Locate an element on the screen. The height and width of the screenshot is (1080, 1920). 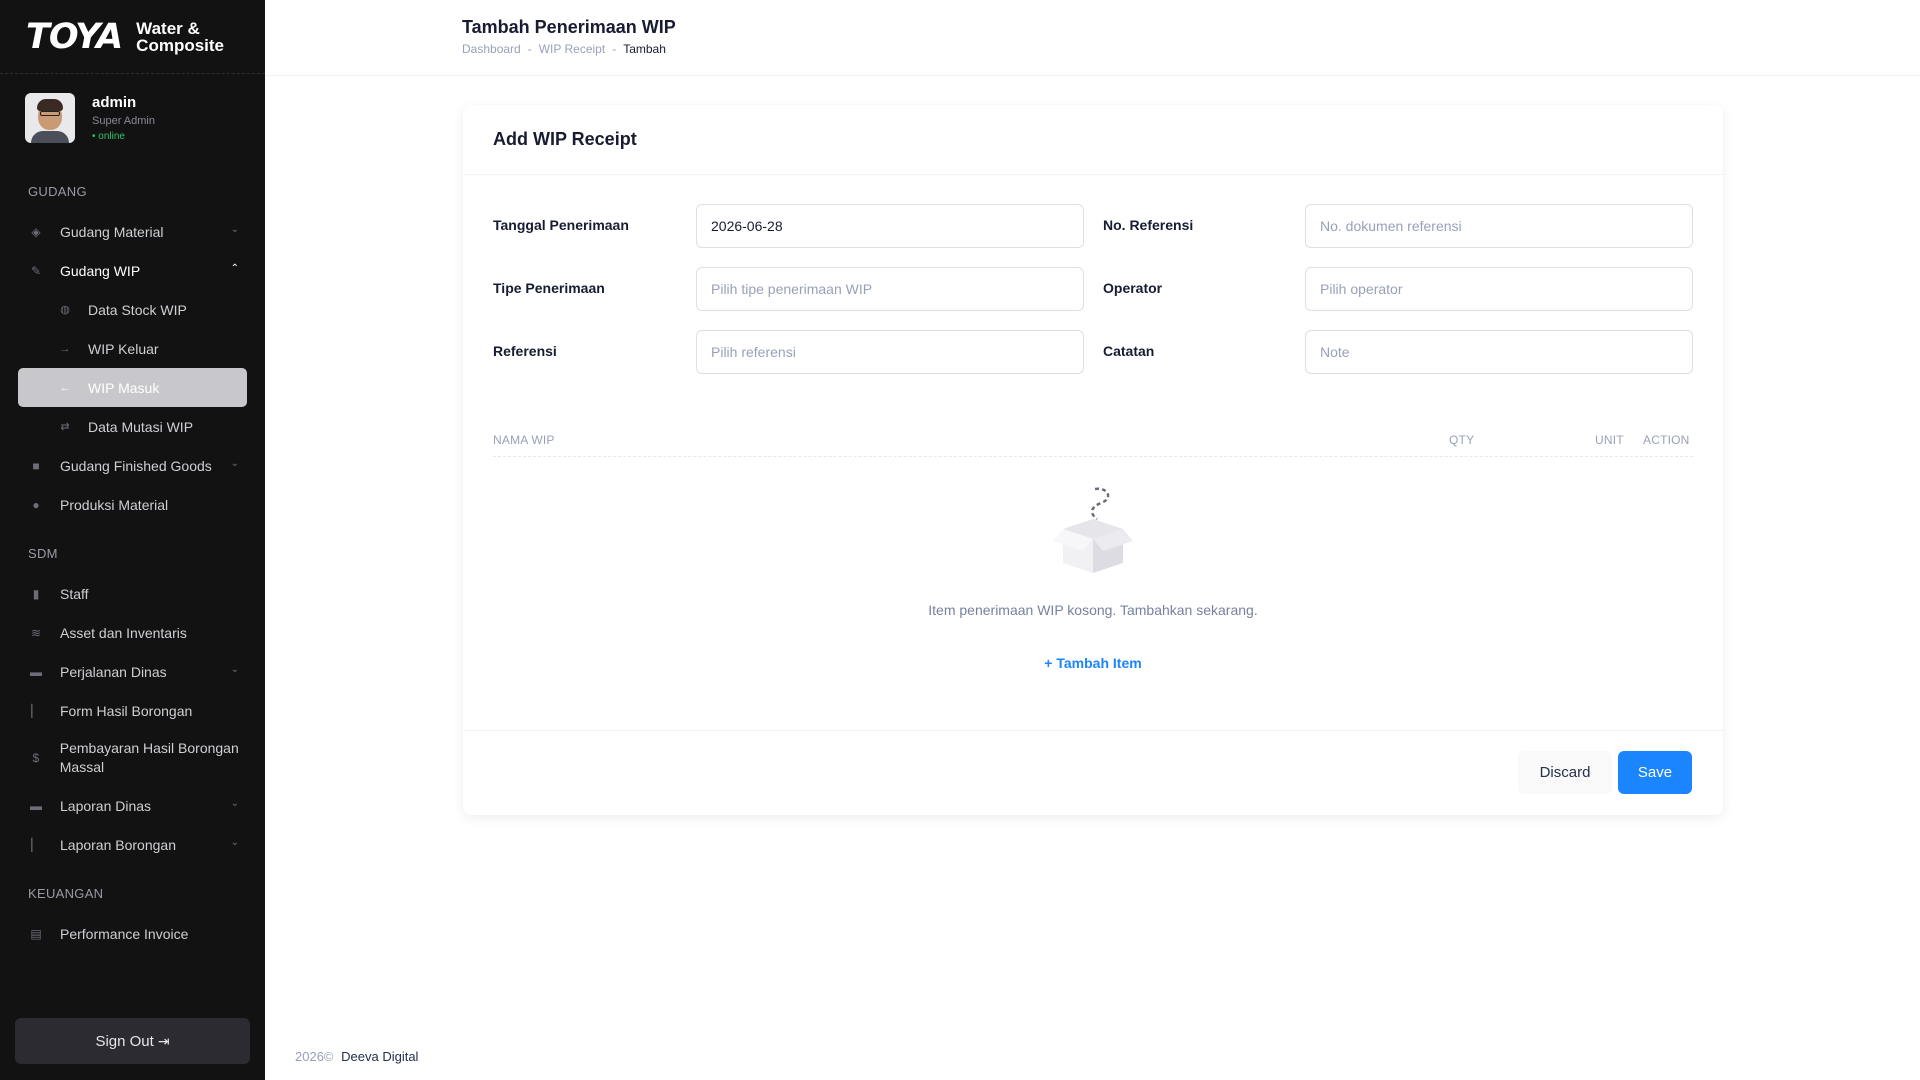
sidebar-item-form-hasil-borongan: ▏ Form Hasil Borongan is located at coordinates (123, 710).